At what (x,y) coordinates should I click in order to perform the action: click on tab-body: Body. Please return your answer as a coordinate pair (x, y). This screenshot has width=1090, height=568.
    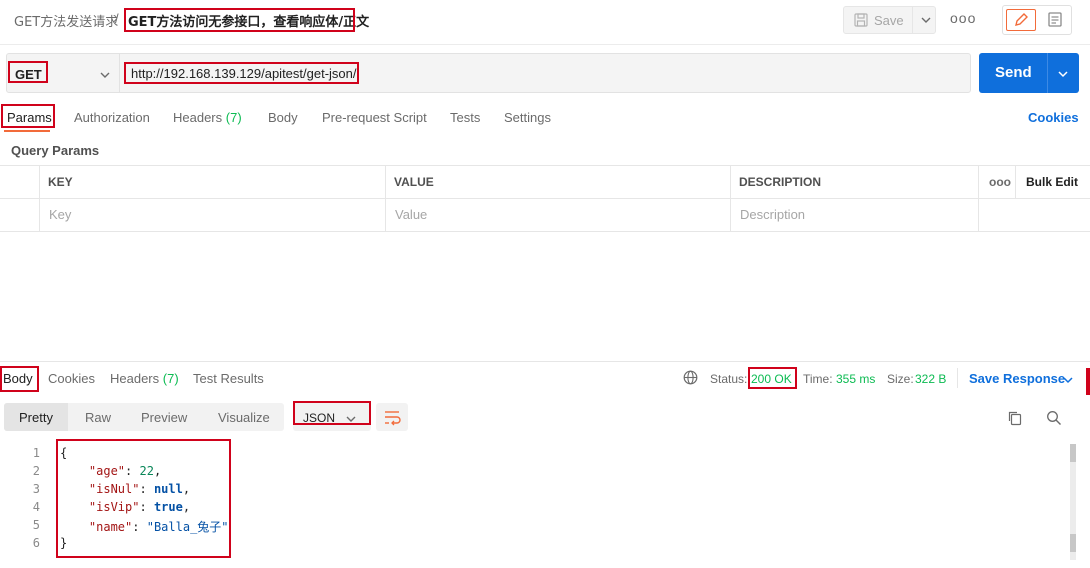
    Looking at the image, I should click on (283, 117).